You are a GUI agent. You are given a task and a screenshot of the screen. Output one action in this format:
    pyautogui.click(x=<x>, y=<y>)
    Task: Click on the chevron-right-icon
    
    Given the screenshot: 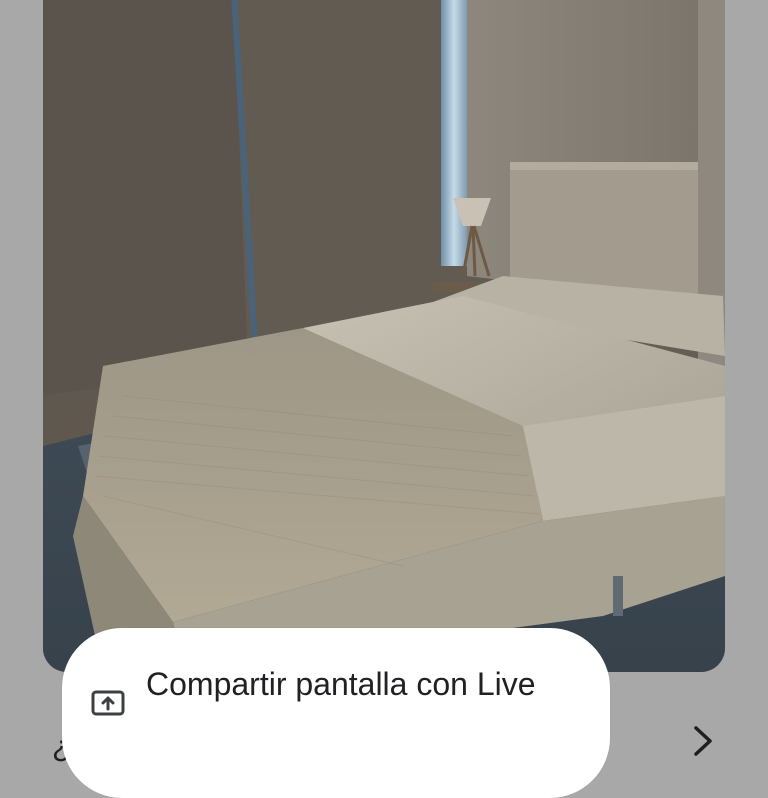 What is the action you would take?
    pyautogui.click(x=703, y=741)
    